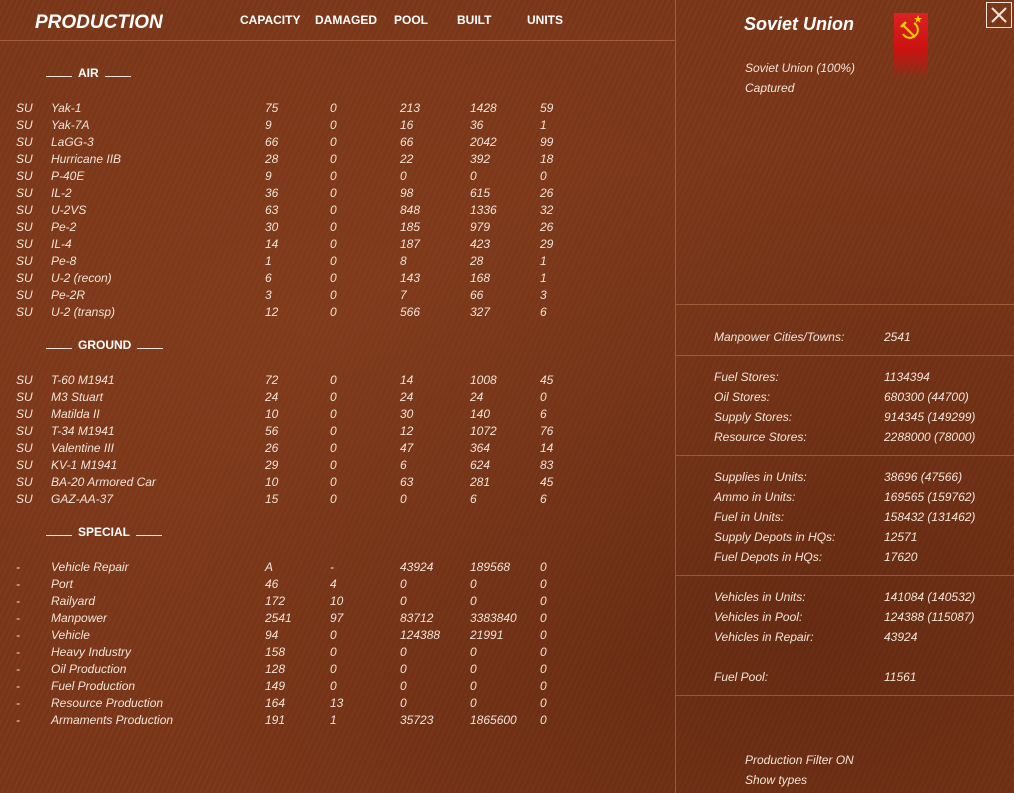  What do you see at coordinates (547, 244) in the screenshot?
I see `row-units: 29` at bounding box center [547, 244].